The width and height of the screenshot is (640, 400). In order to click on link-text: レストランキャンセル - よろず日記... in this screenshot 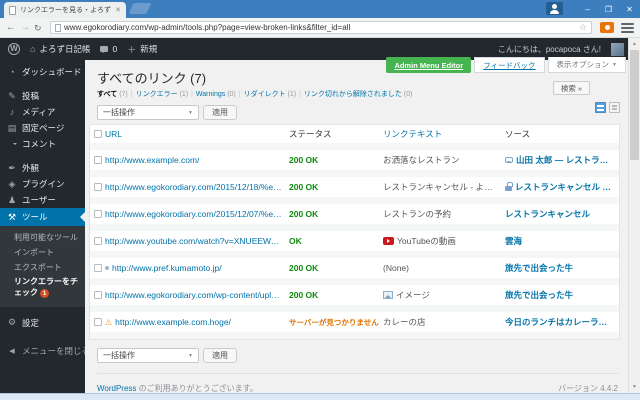, I will do `click(441, 187)`.